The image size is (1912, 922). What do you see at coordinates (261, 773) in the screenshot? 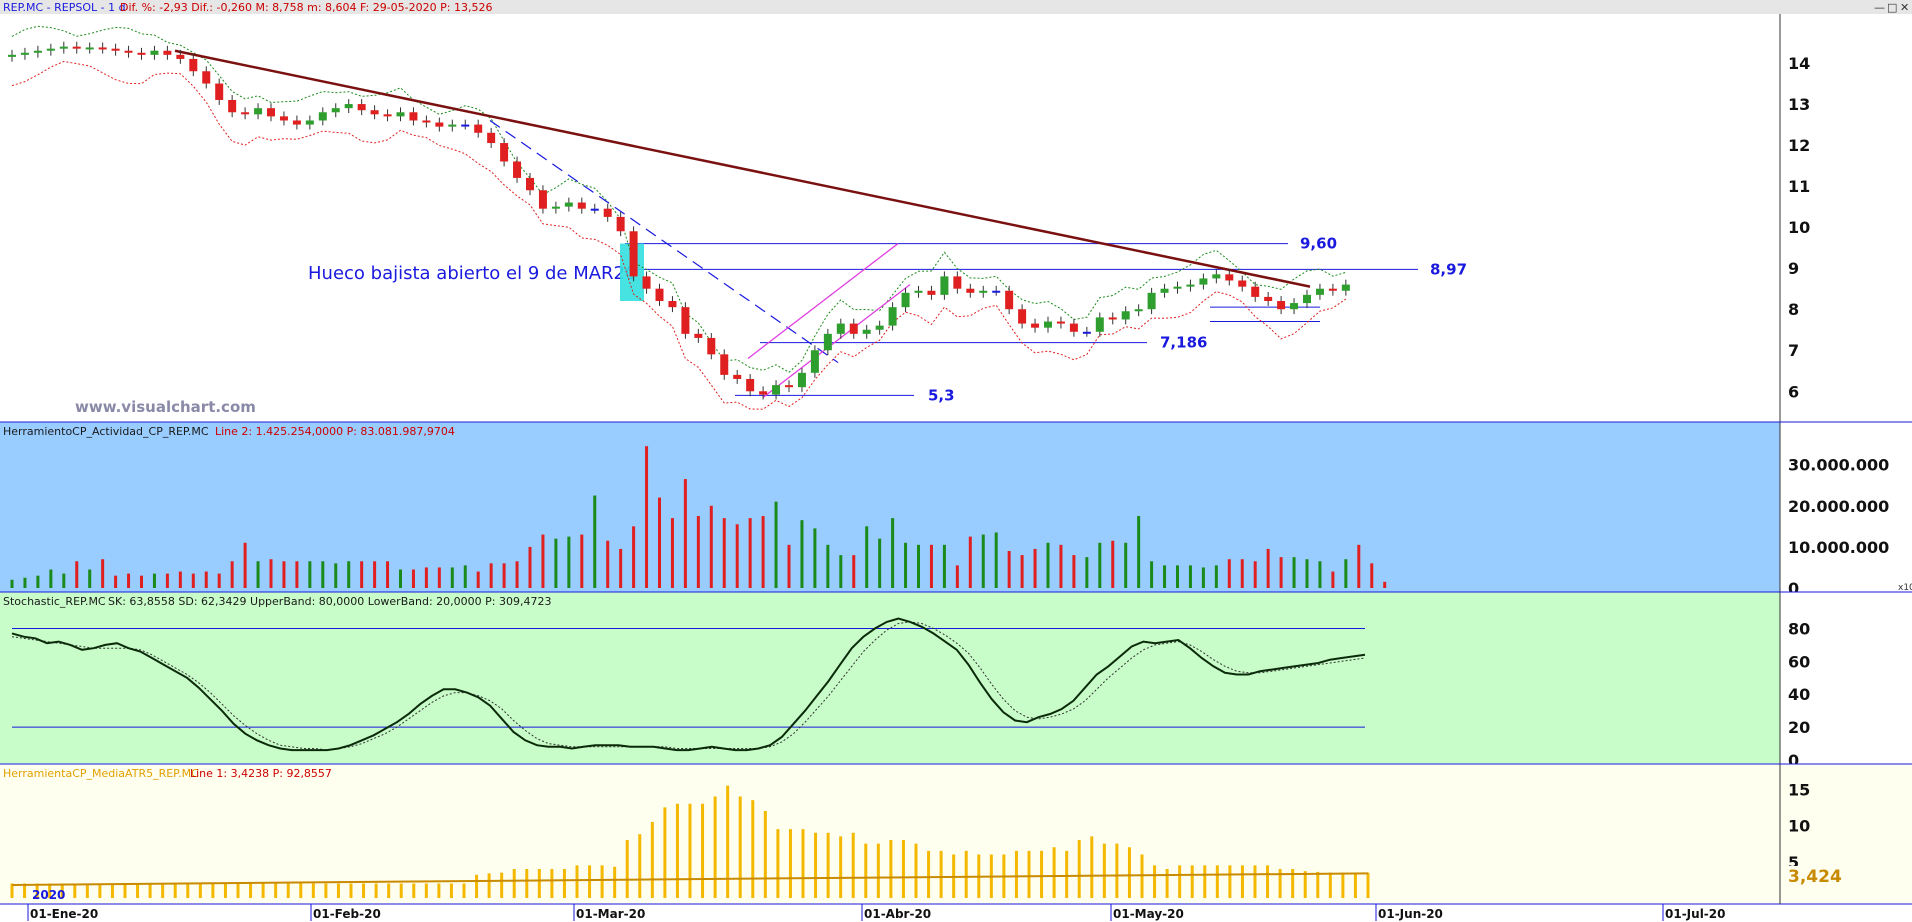
I see `atr-header-values: Line 1: 3,4238 P: 92,8557` at bounding box center [261, 773].